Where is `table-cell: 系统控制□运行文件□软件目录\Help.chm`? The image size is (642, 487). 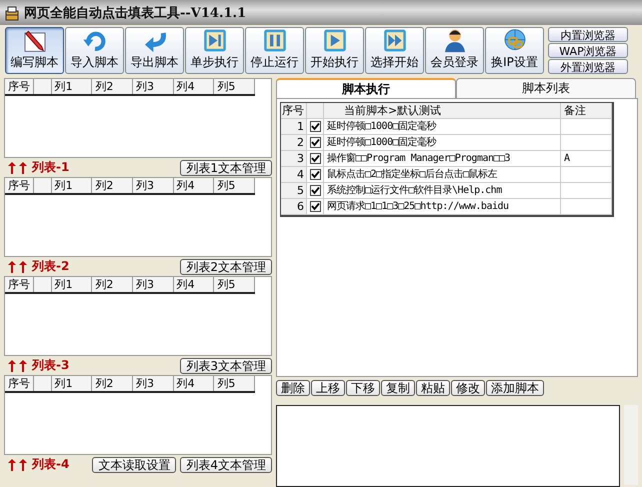
table-cell: 系统控制□运行文件□软件目录\Help.chm is located at coordinates (442, 190).